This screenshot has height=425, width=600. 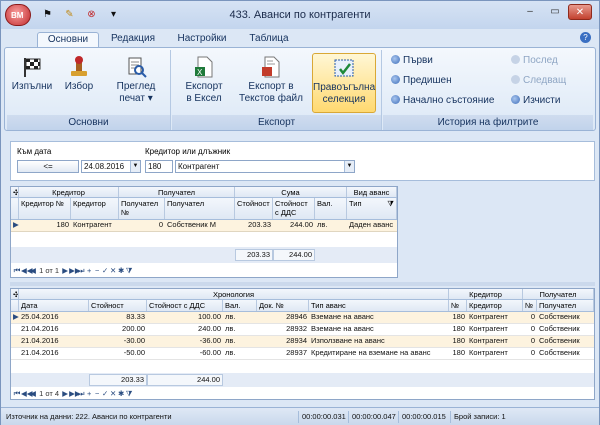 What do you see at coordinates (209, 316) in the screenshot?
I see `cell: 100.00` at bounding box center [209, 316].